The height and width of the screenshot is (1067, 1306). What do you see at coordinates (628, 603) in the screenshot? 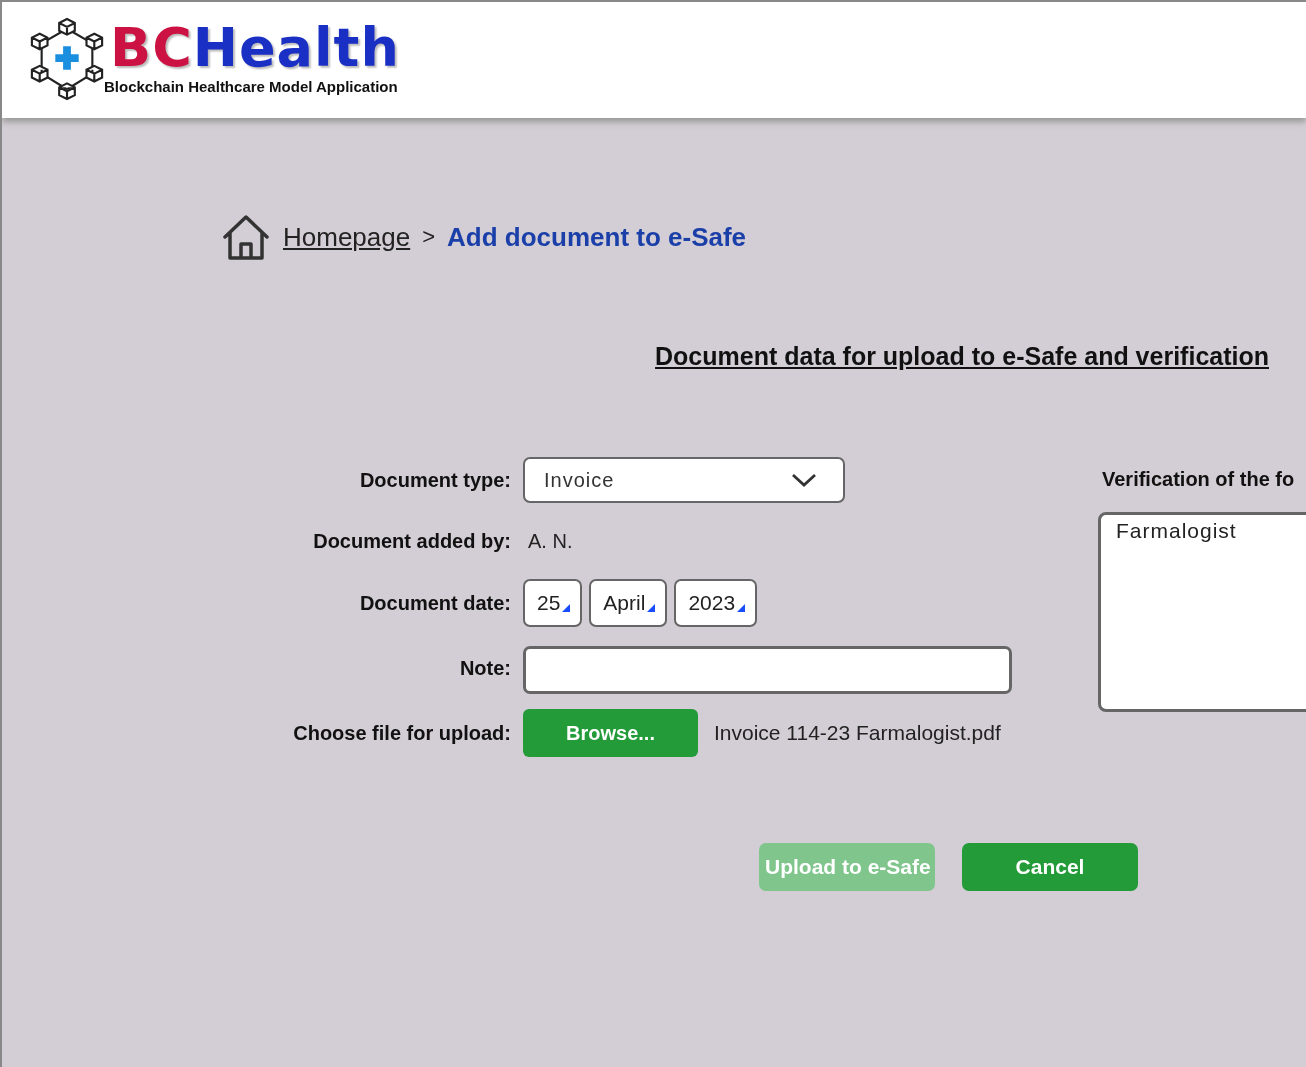
I see `date-dropdown: April` at bounding box center [628, 603].